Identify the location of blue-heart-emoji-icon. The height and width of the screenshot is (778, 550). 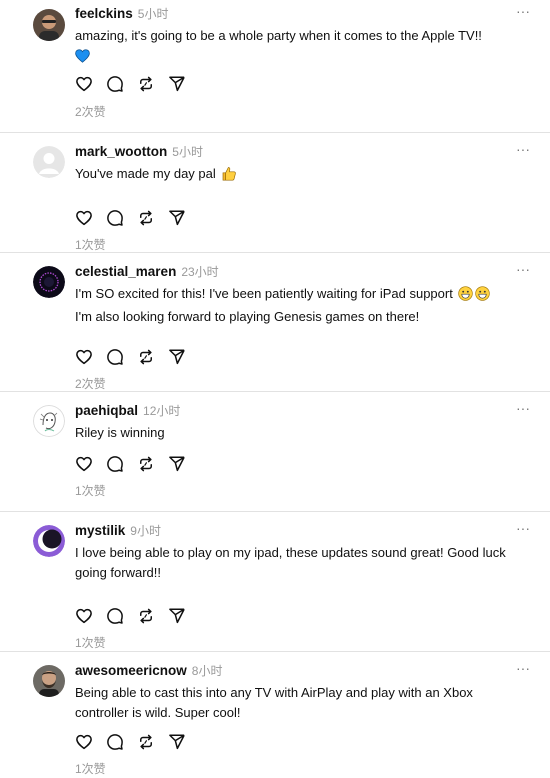
(82, 59).